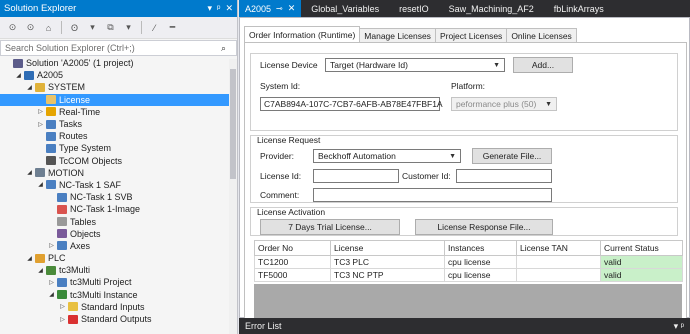 Image resolution: width=690 pixels, height=334 pixels. What do you see at coordinates (90, 184) in the screenshot?
I see `tree-item-label: NC-Task 1 SAF` at bounding box center [90, 184].